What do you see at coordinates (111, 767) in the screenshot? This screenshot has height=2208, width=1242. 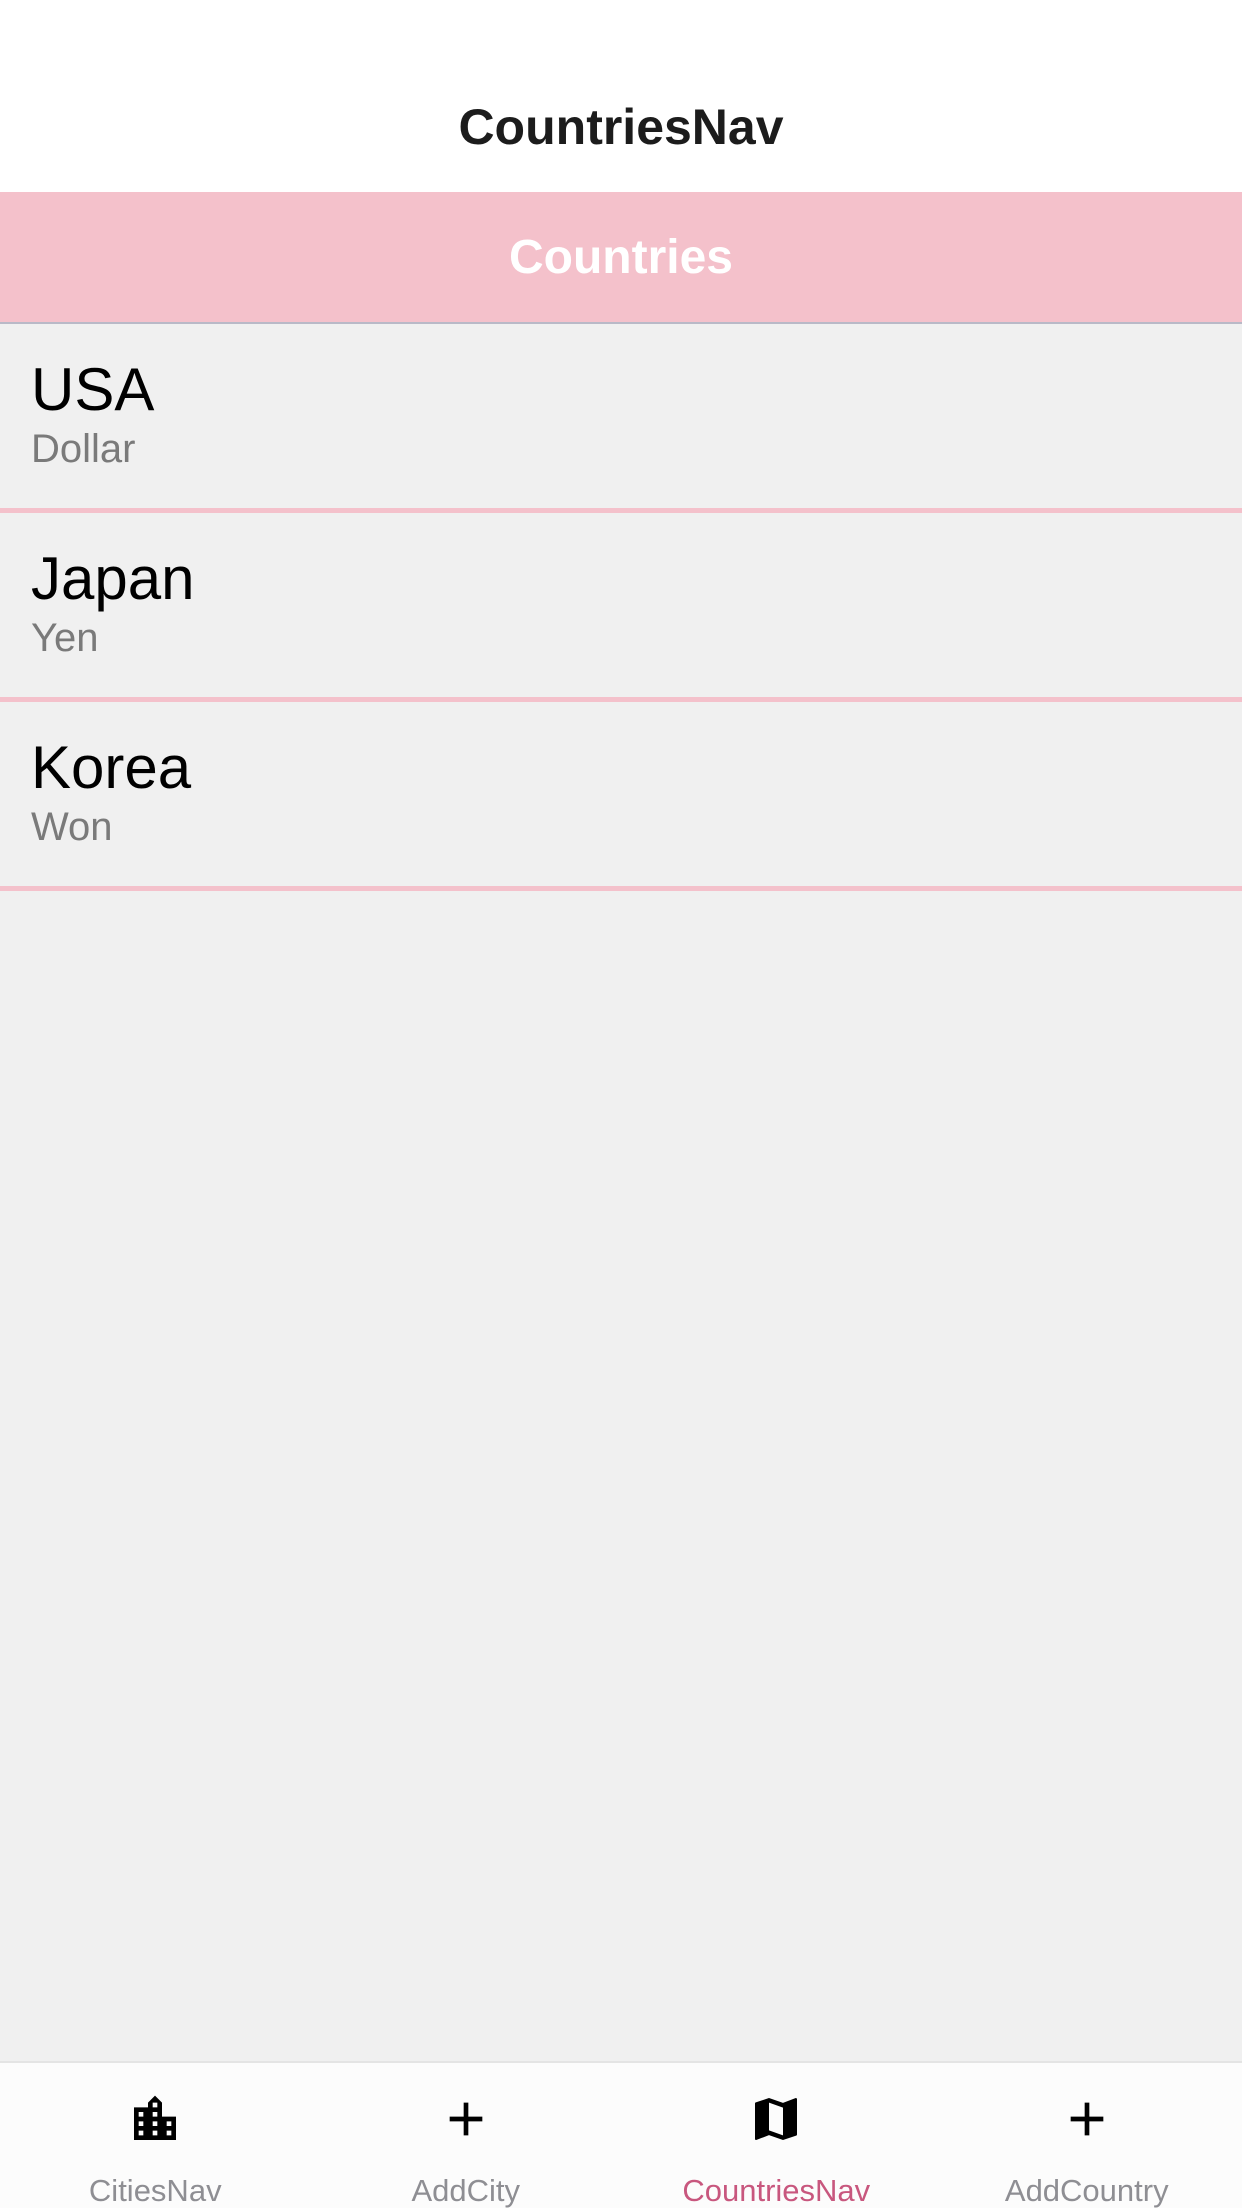 I see `country-name: Korea` at bounding box center [111, 767].